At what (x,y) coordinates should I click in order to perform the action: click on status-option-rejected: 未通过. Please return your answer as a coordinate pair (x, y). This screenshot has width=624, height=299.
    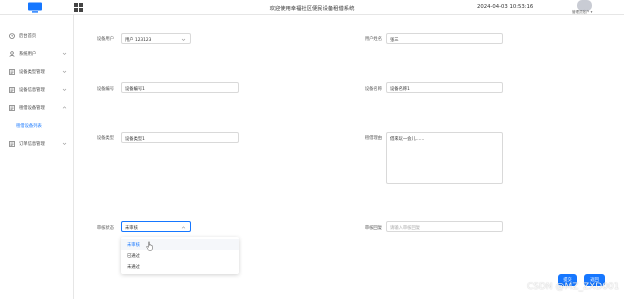
    Looking at the image, I should click on (180, 266).